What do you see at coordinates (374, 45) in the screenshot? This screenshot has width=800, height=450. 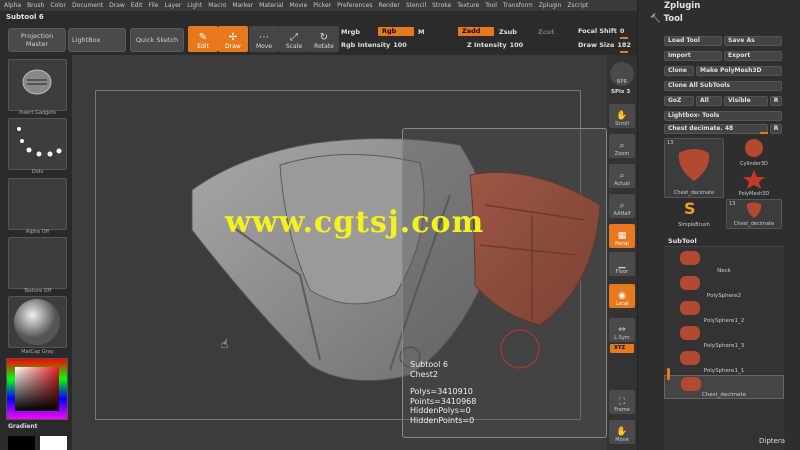 I see `rgb-intensity-slider: Rgb Intensity 100` at bounding box center [374, 45].